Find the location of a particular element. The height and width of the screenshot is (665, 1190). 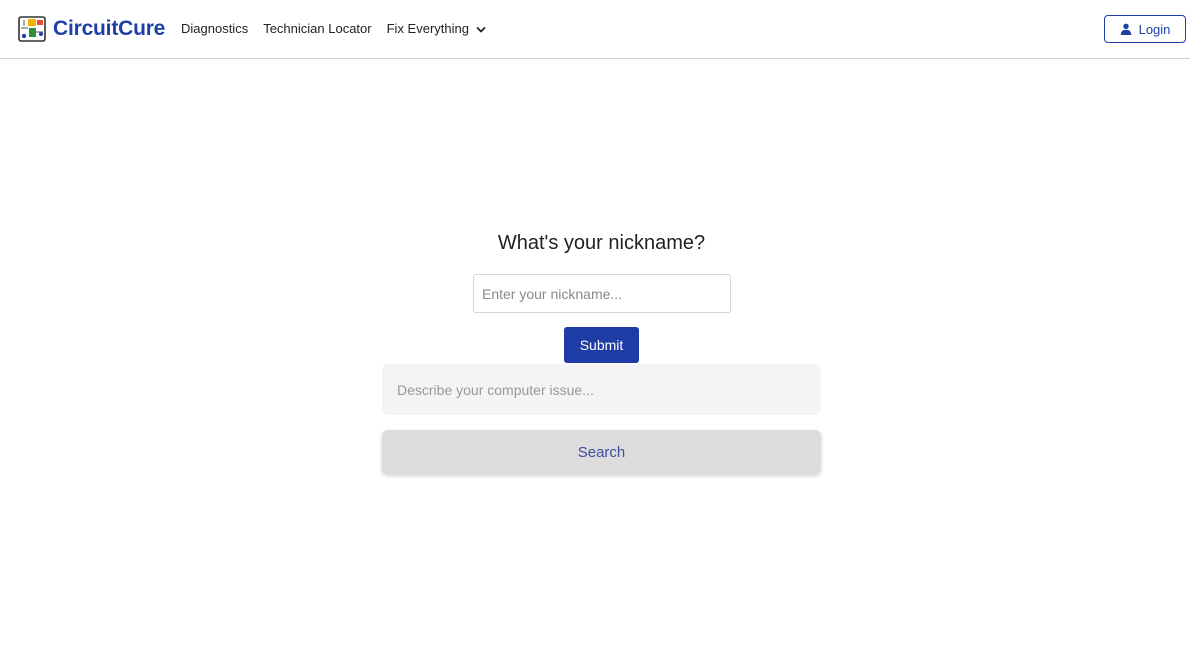

circuit-board-icon is located at coordinates (32, 29).